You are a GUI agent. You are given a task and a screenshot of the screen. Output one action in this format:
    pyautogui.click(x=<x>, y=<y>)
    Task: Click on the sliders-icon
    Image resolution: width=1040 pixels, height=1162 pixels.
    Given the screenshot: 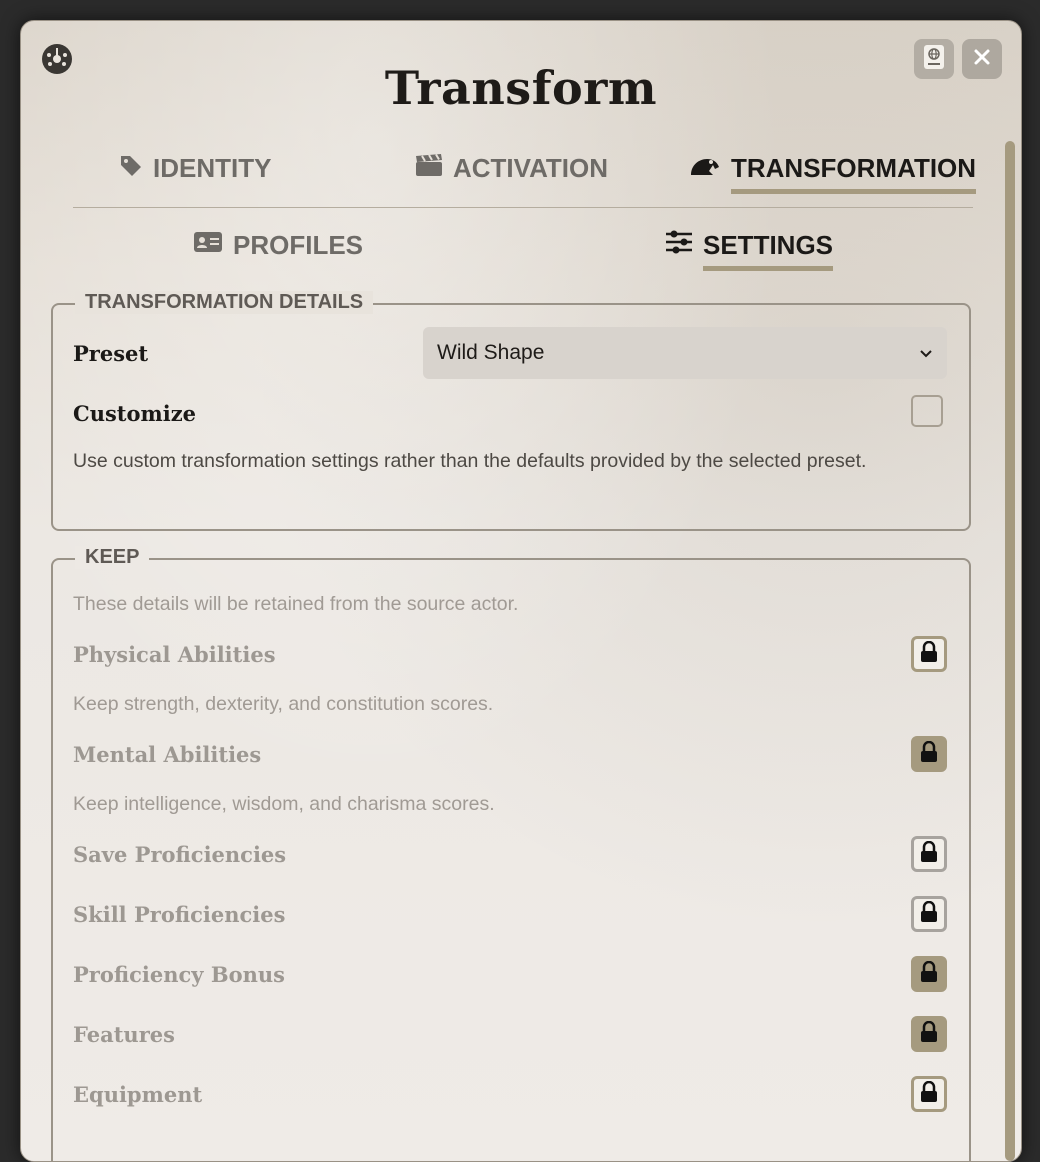 What is the action you would take?
    pyautogui.click(x=679, y=245)
    